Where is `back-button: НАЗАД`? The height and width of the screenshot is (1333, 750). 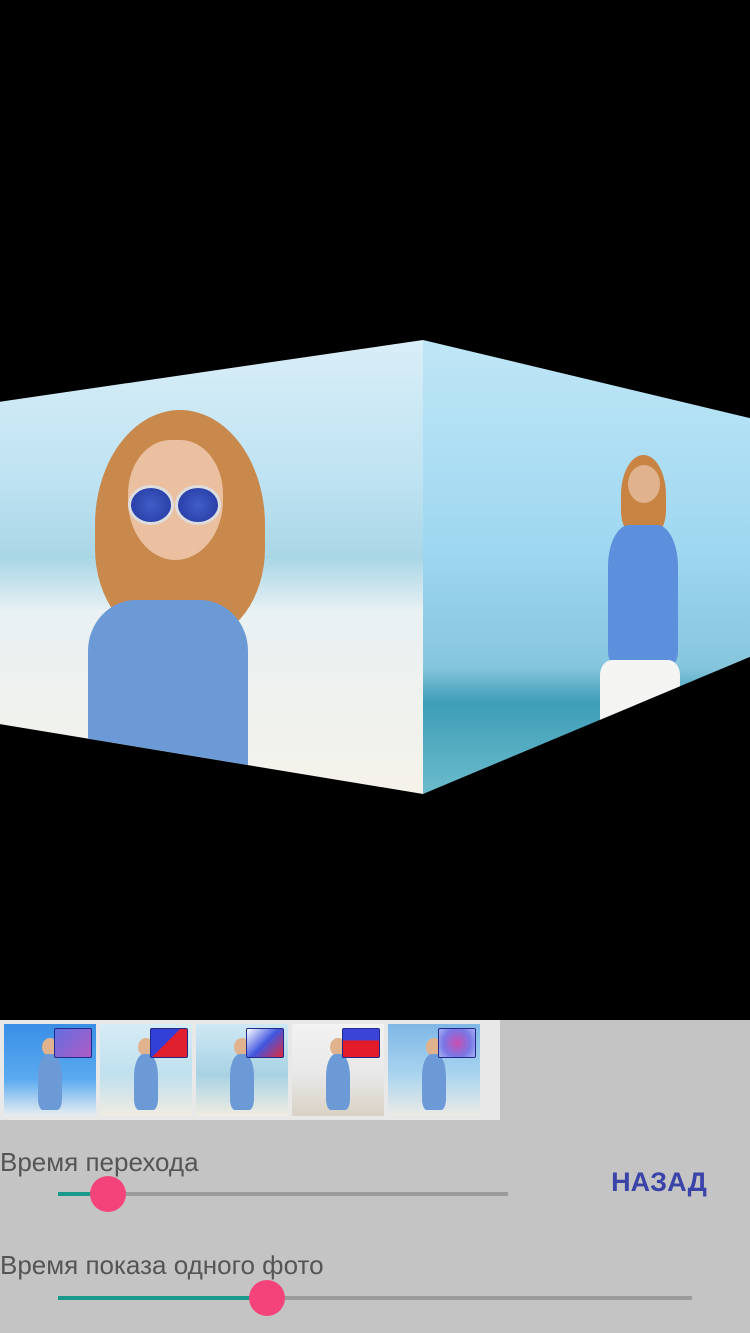 back-button: НАЗАД is located at coordinates (659, 1182).